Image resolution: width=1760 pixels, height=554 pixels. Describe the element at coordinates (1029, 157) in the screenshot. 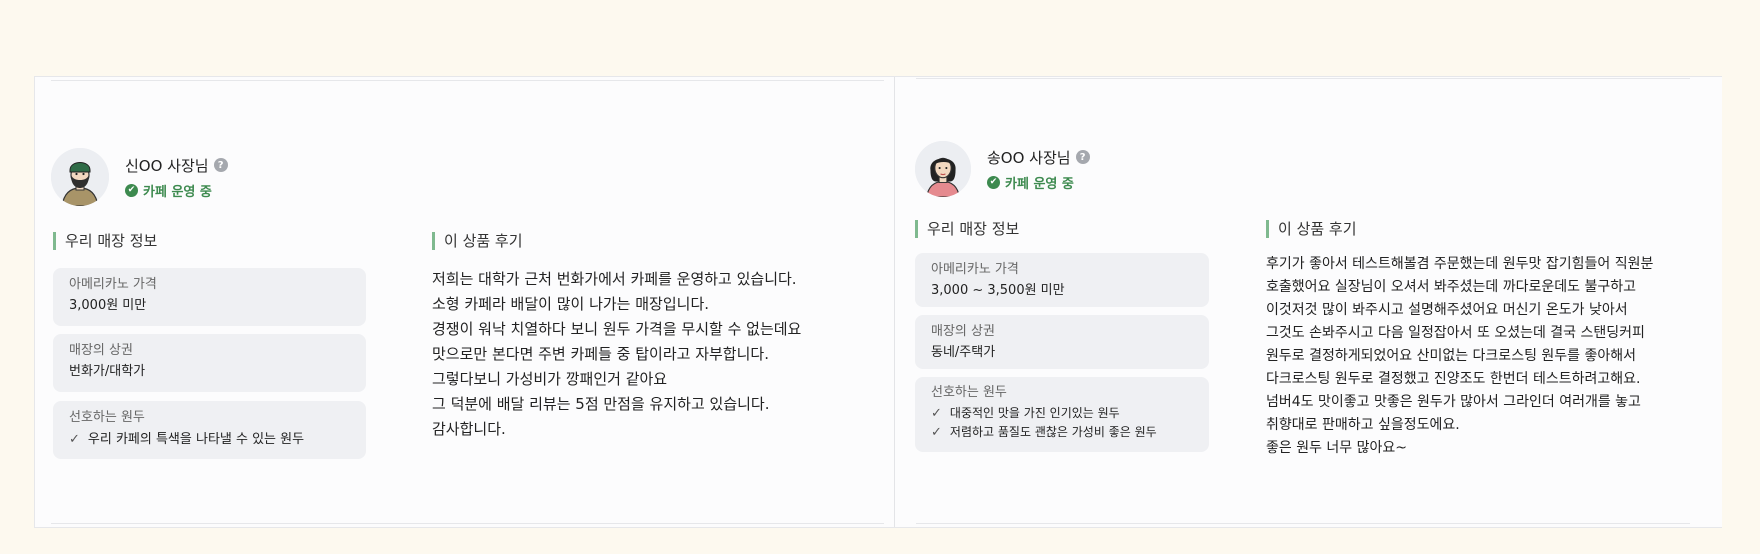

I see `owner-name: 송OO 사장님` at that location.